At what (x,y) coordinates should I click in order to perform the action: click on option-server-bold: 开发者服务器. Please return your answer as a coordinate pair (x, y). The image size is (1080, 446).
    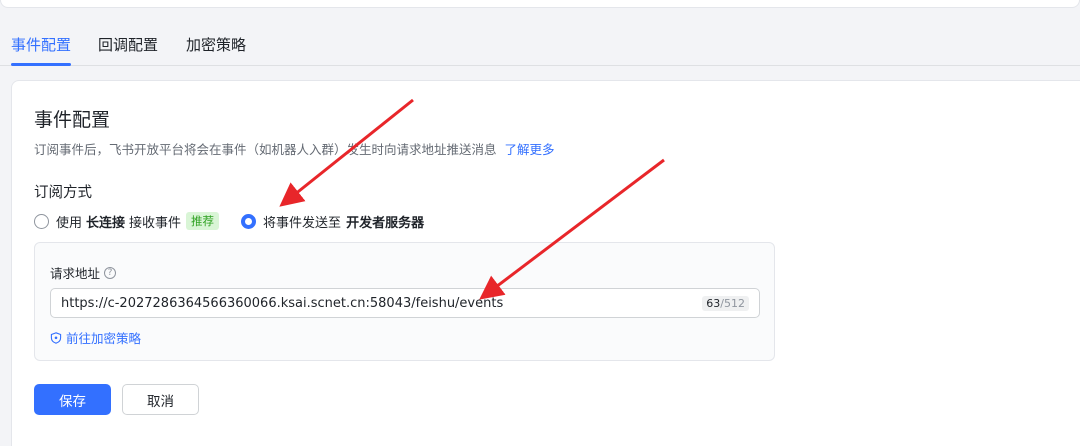
    Looking at the image, I should click on (385, 223).